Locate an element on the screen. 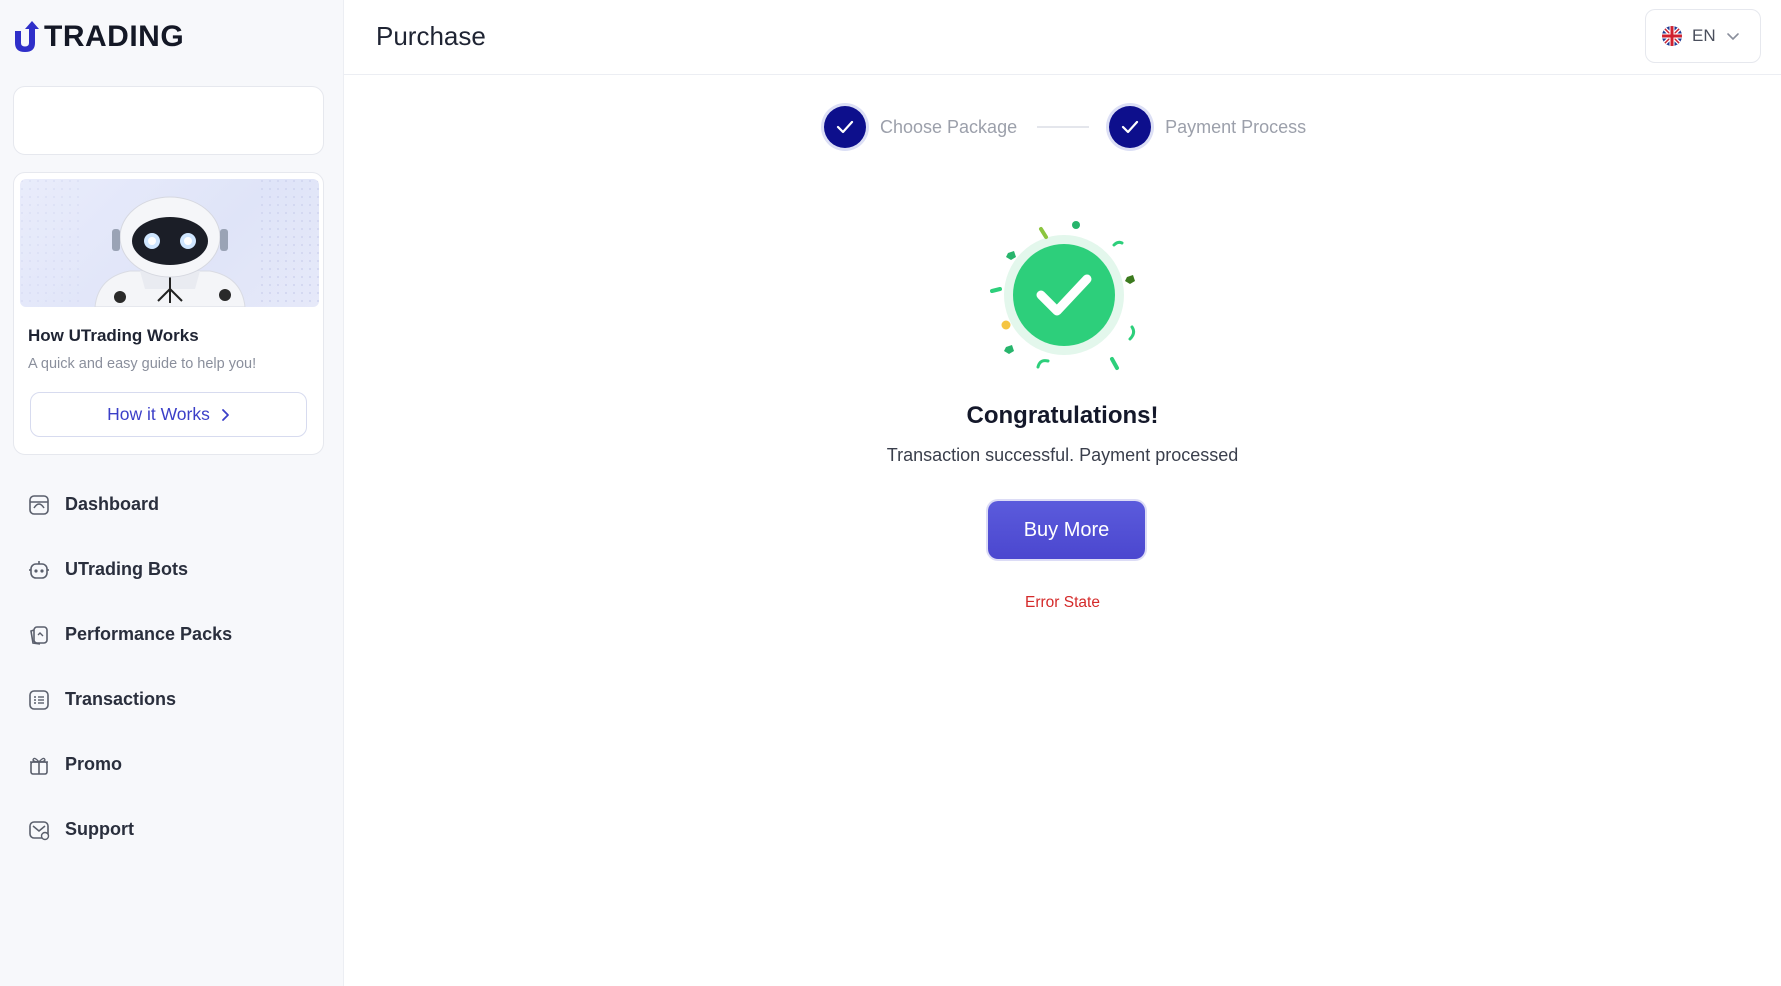  step-label: Payment Process is located at coordinates (1236, 126).